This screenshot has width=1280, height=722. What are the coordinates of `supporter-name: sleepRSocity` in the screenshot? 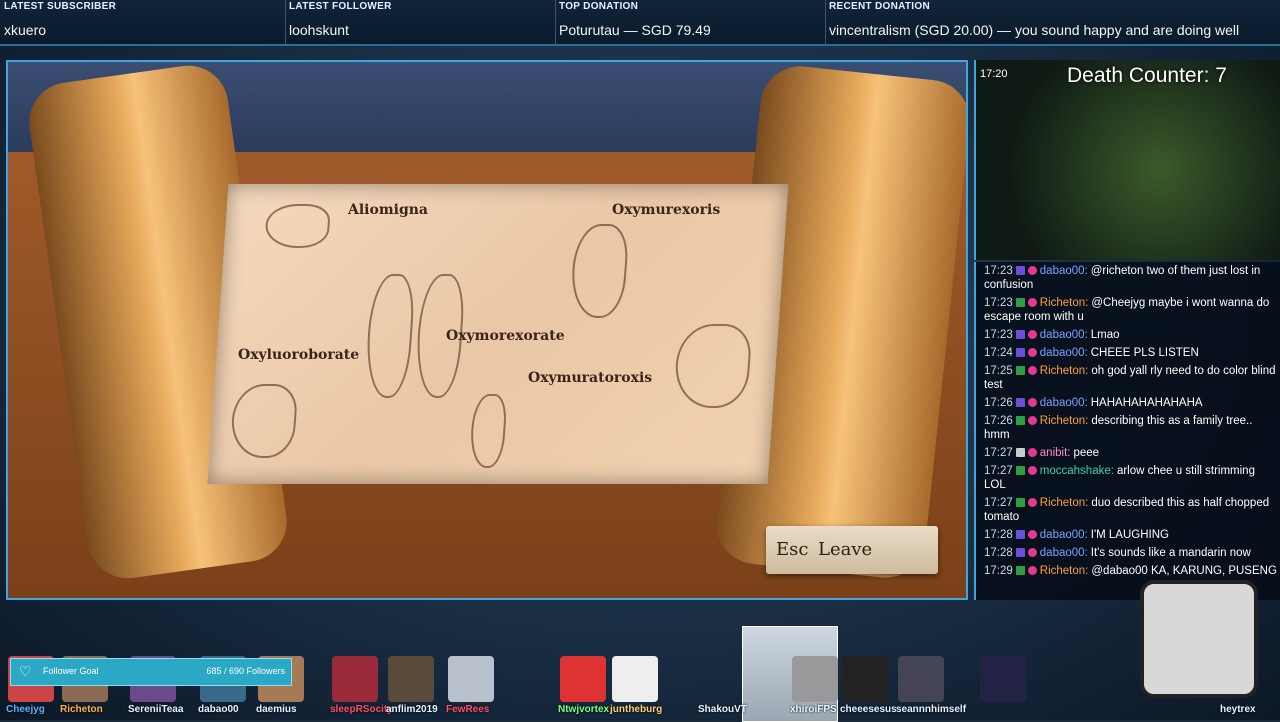 It's located at (361, 709).